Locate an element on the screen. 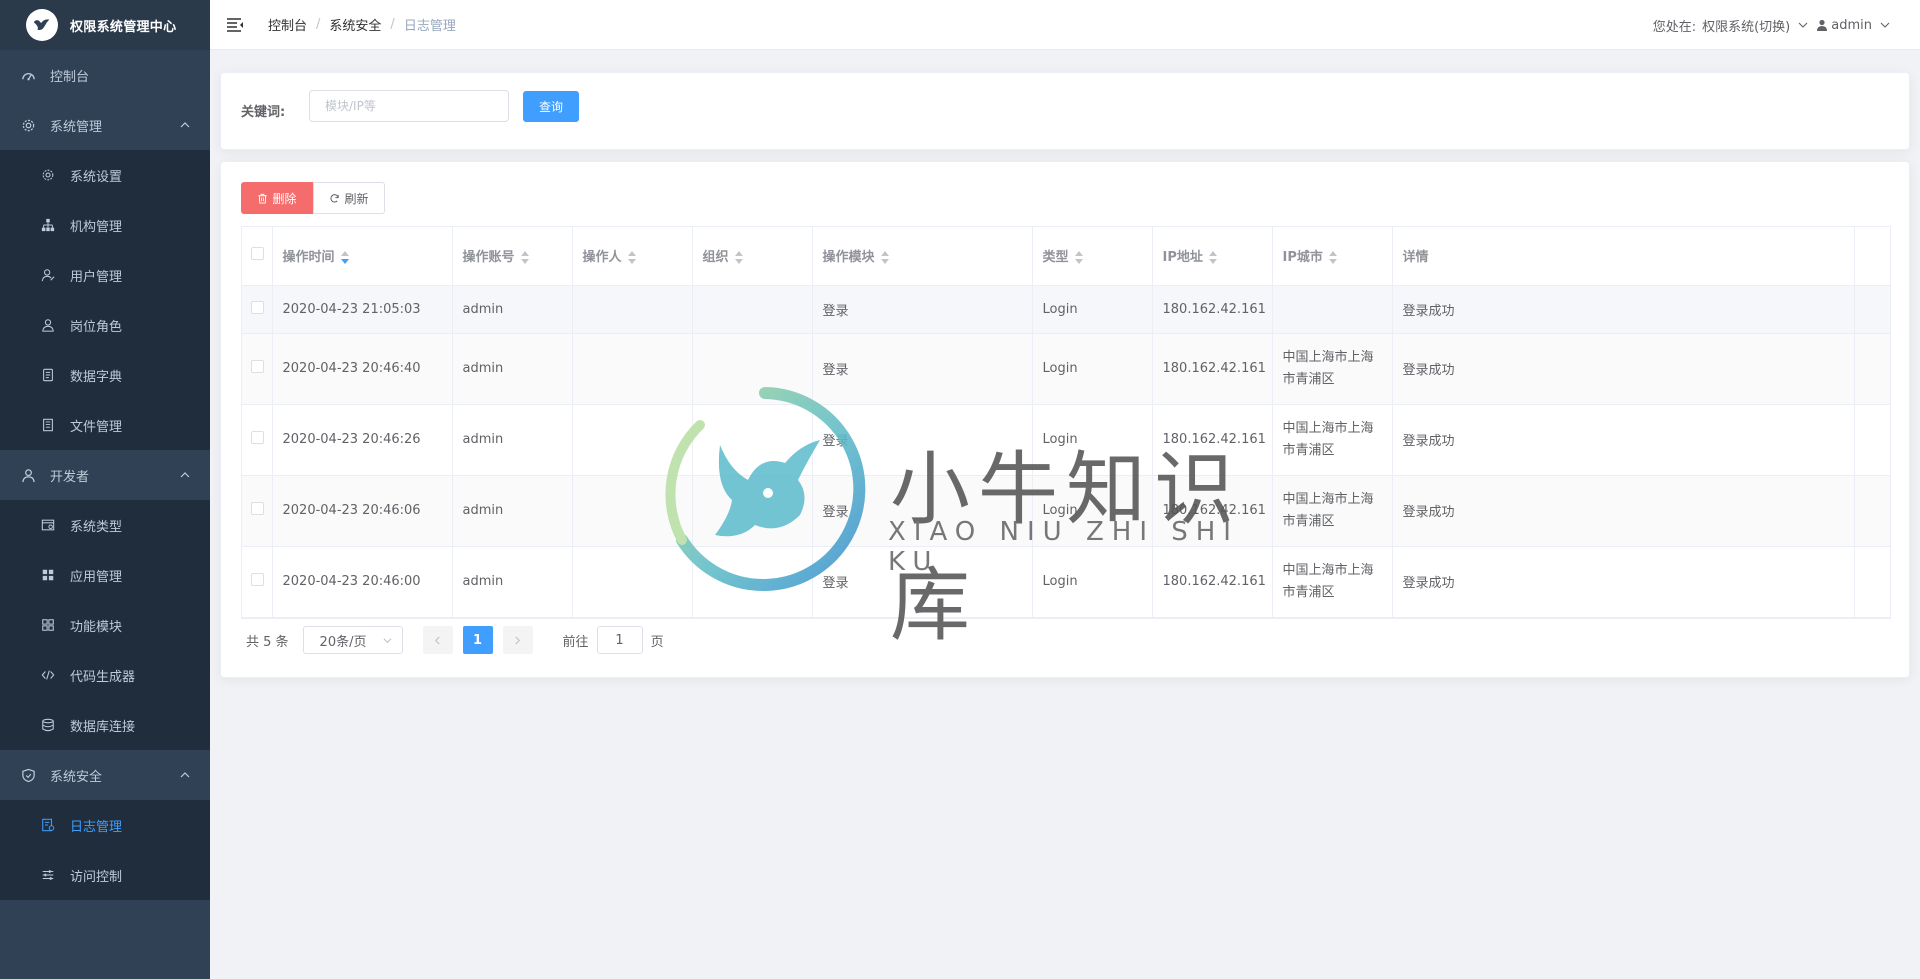 The width and height of the screenshot is (1920, 979). column-header: IP城市 is located at coordinates (1332, 256).